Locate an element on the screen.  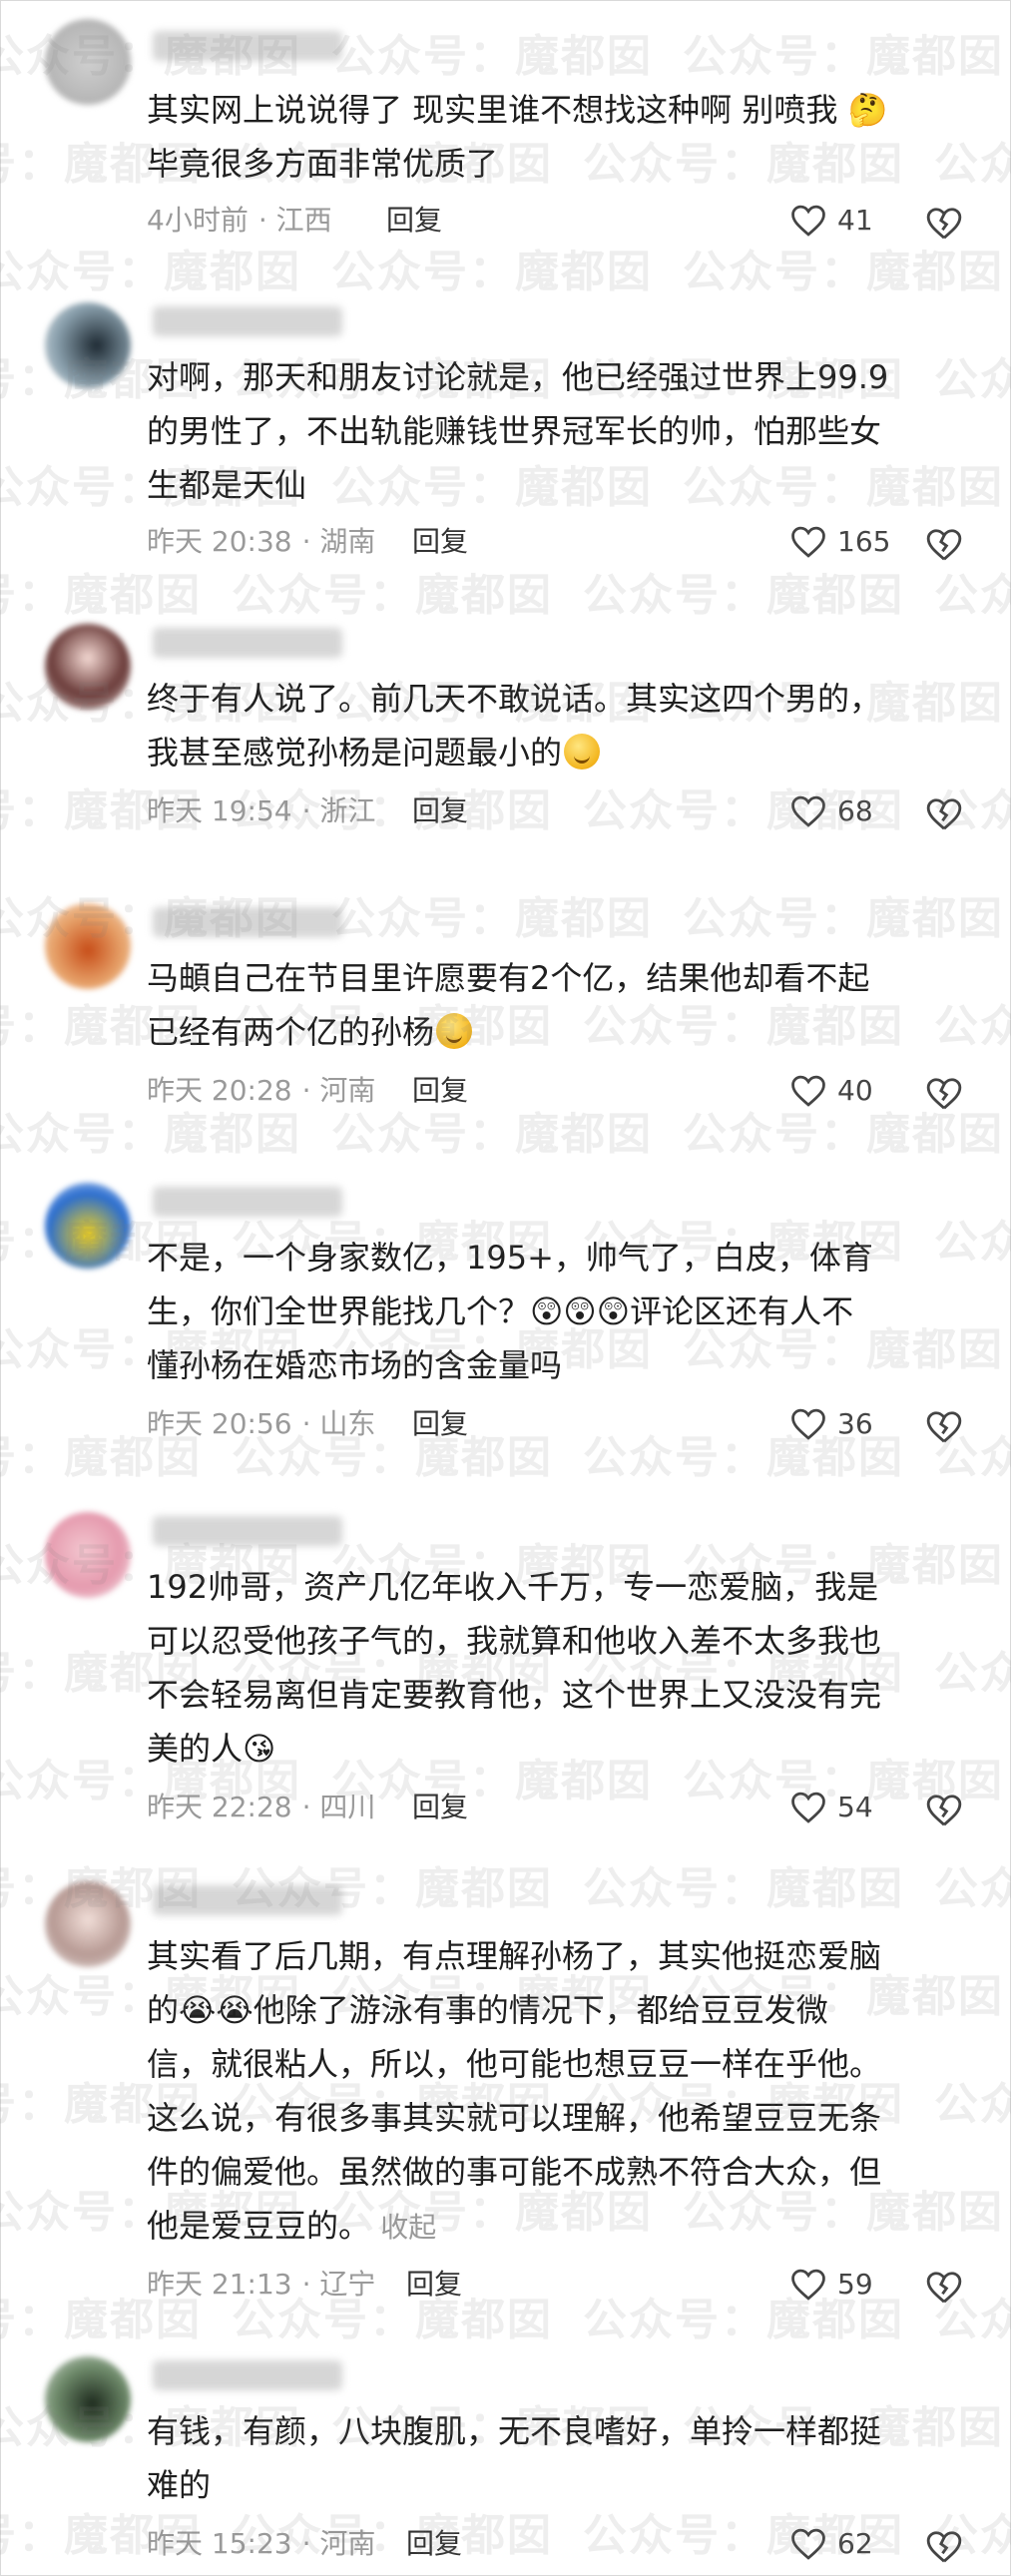
like-button: 165 is located at coordinates (839, 542).